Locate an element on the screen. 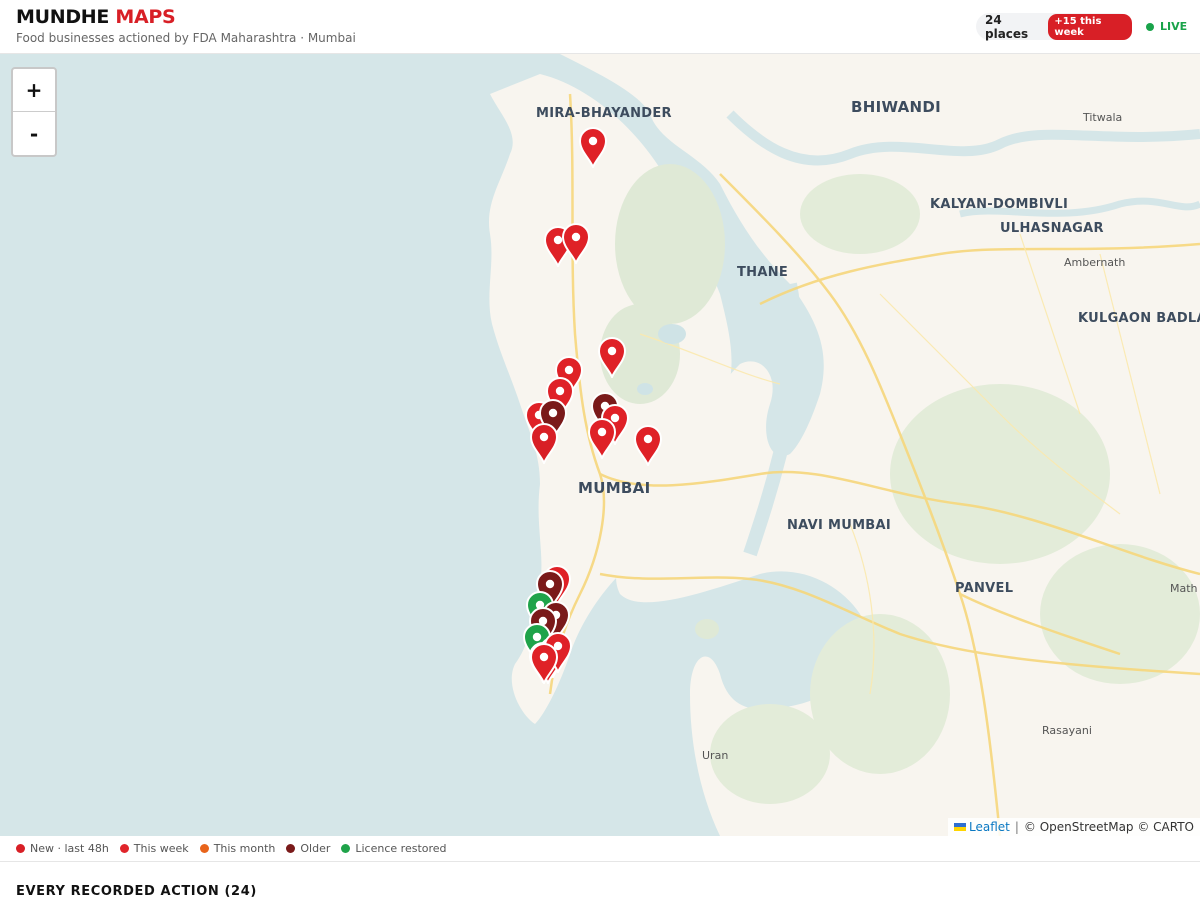  legend-item-new: New · last 48h is located at coordinates (62, 848).